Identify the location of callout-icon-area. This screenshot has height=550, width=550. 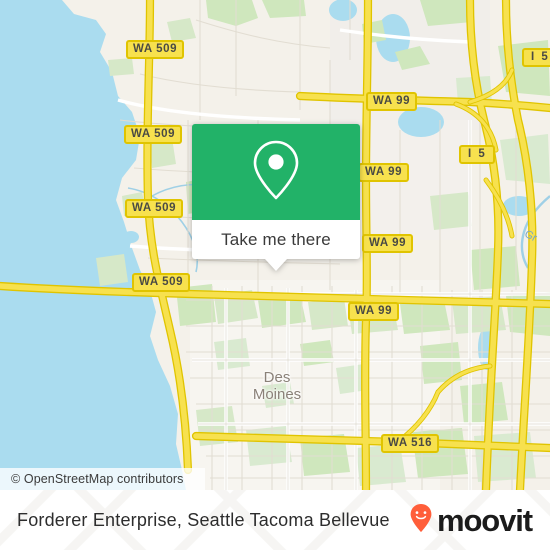
(276, 172).